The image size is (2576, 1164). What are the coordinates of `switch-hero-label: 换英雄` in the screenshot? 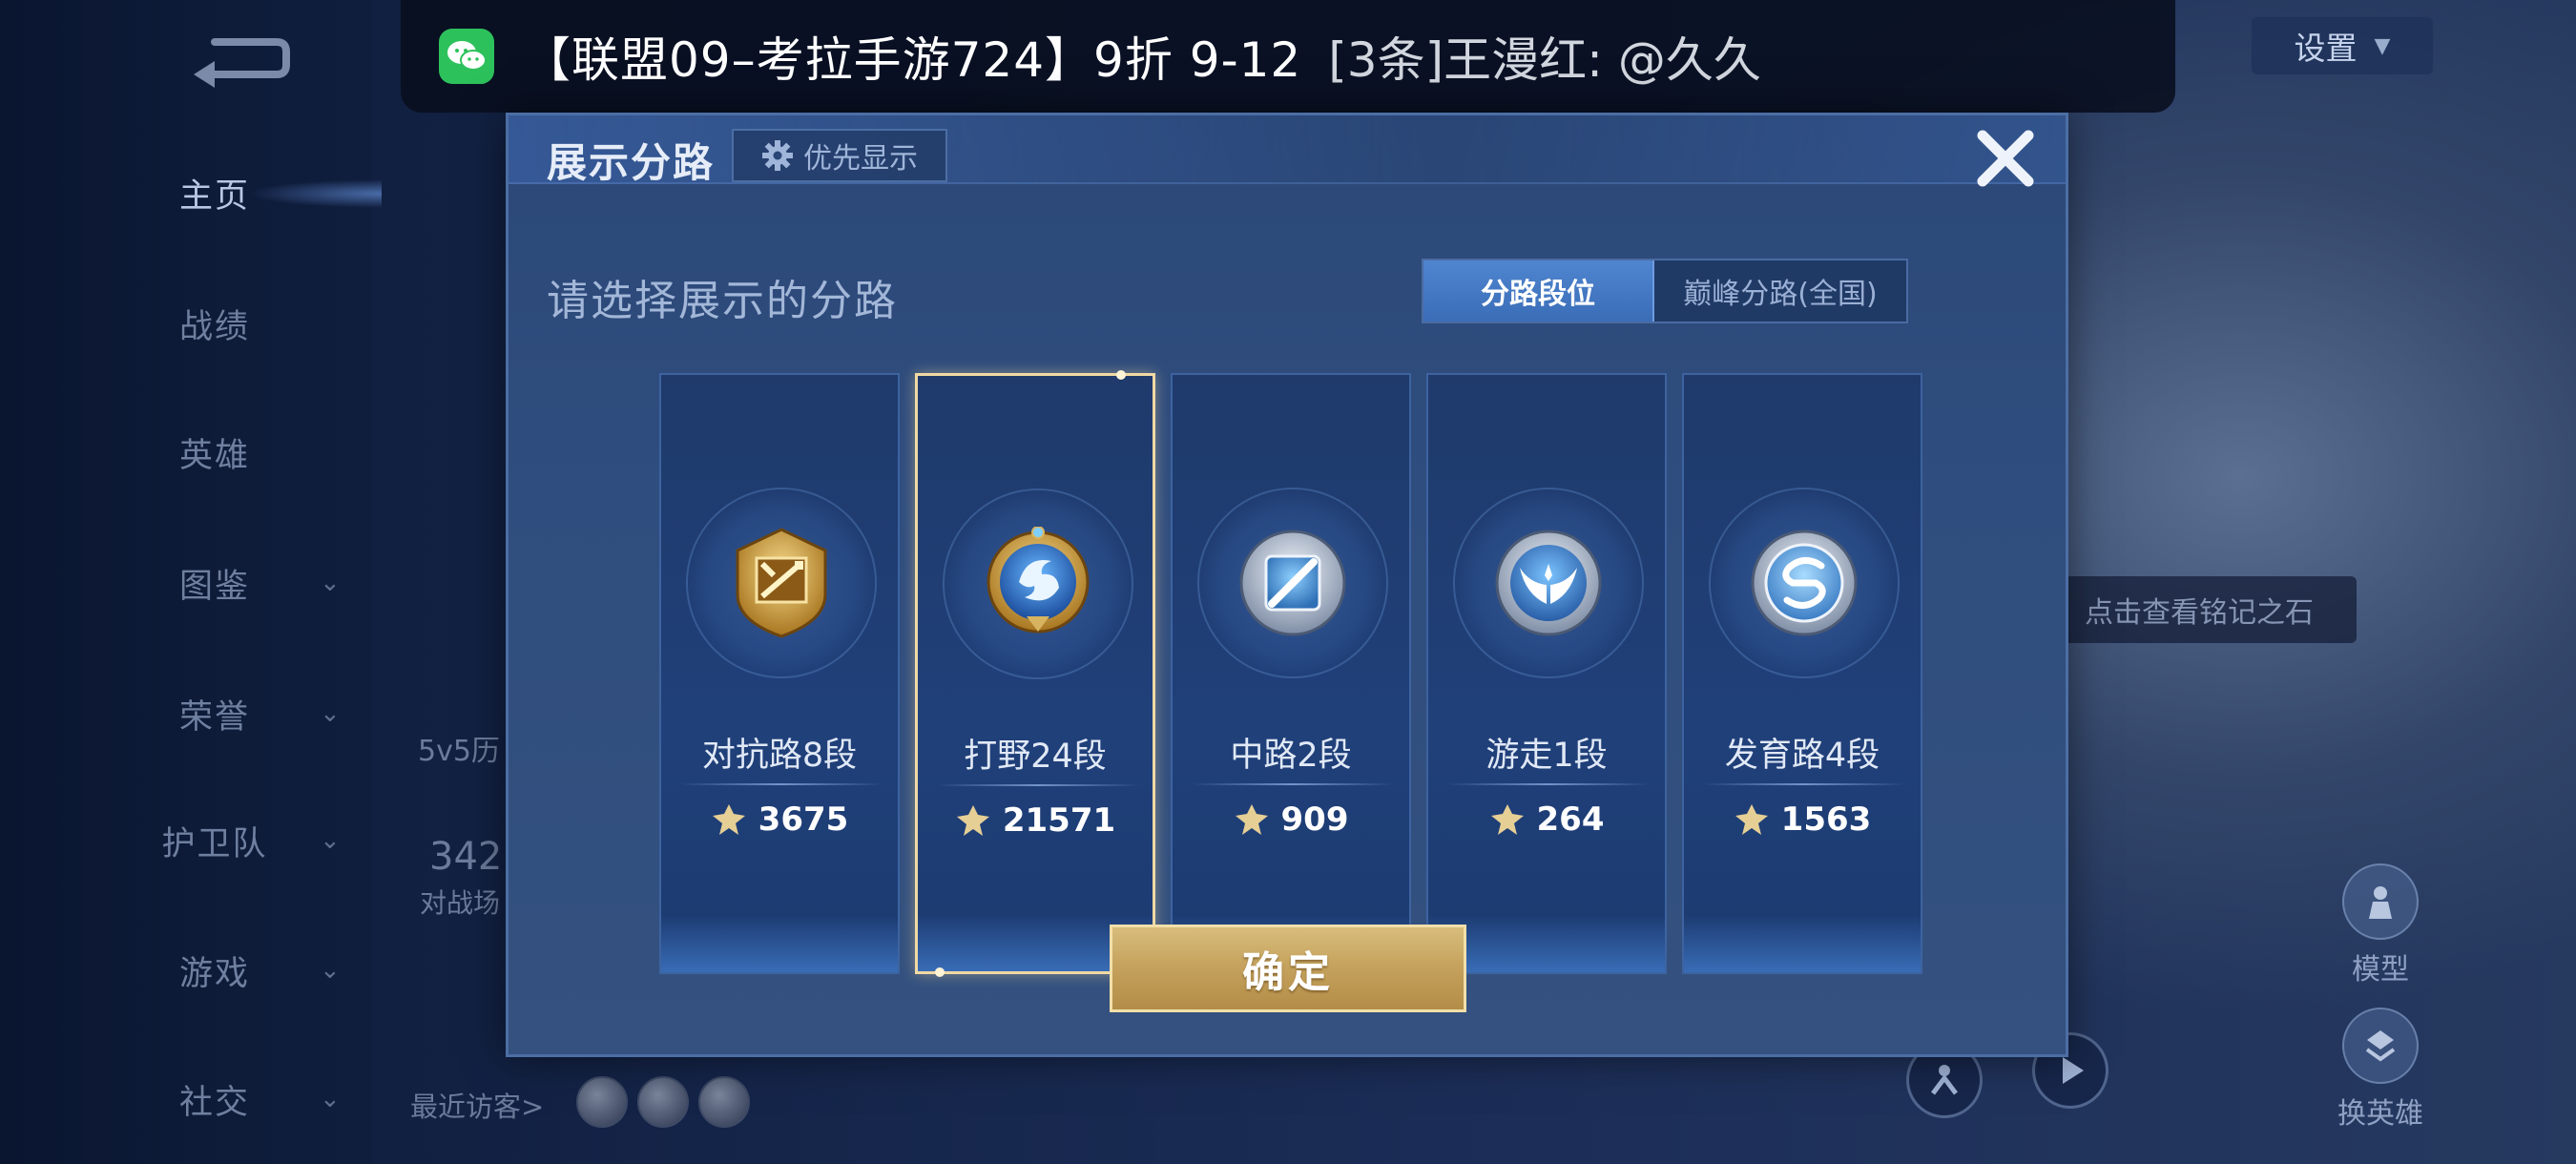 It's located at (2380, 1114).